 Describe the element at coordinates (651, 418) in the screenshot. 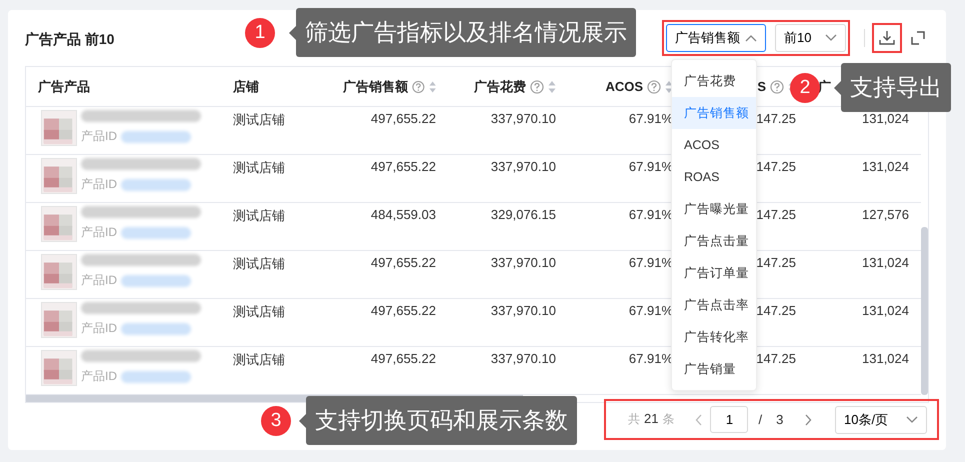

I see `total-count: 21` at that location.